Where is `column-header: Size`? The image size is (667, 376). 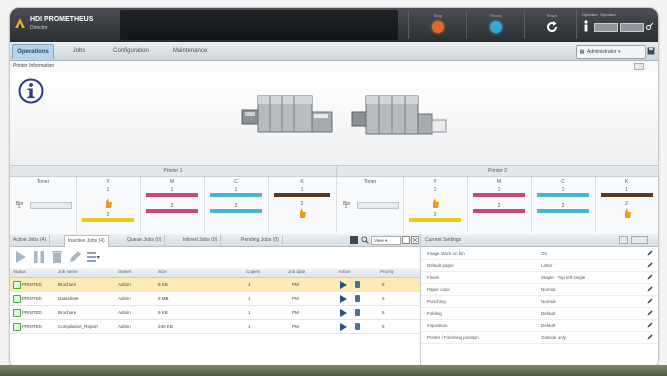 column-header: Size is located at coordinates (162, 271).